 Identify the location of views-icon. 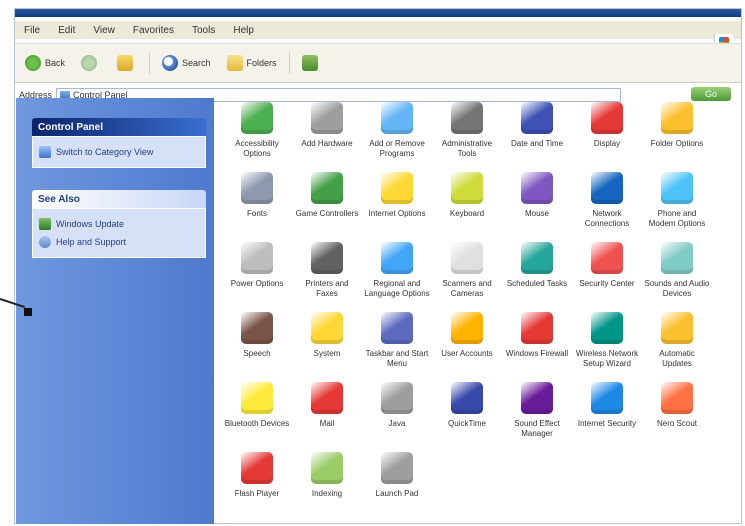
(309, 63).